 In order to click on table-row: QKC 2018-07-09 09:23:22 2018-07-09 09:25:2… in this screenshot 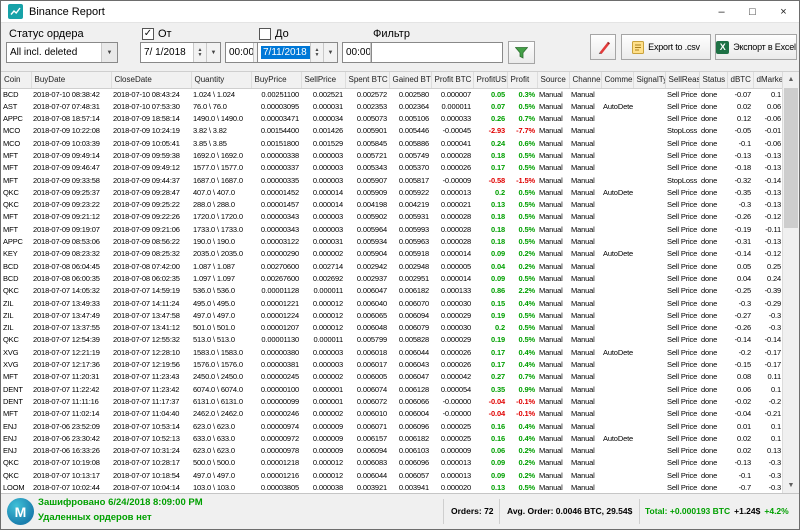, I will do `click(392, 205)`.